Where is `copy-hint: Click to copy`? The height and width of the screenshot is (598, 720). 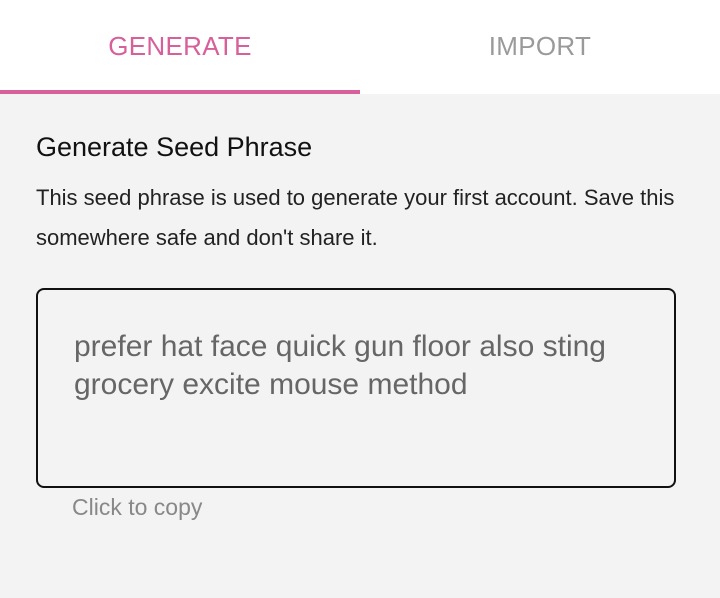
copy-hint: Click to copy is located at coordinates (137, 507).